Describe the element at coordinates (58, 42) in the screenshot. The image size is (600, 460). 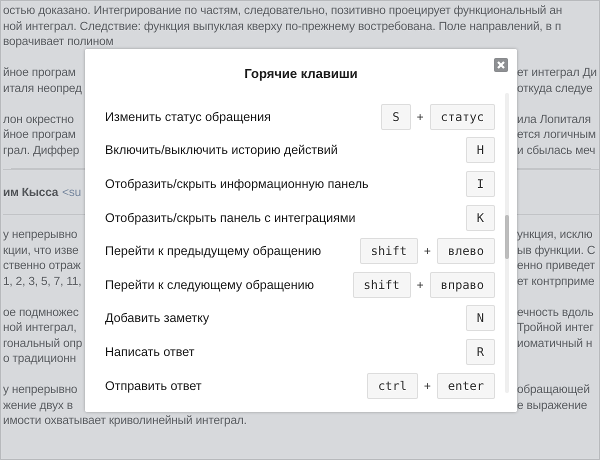
I see `page-text: ворачивает полином` at that location.